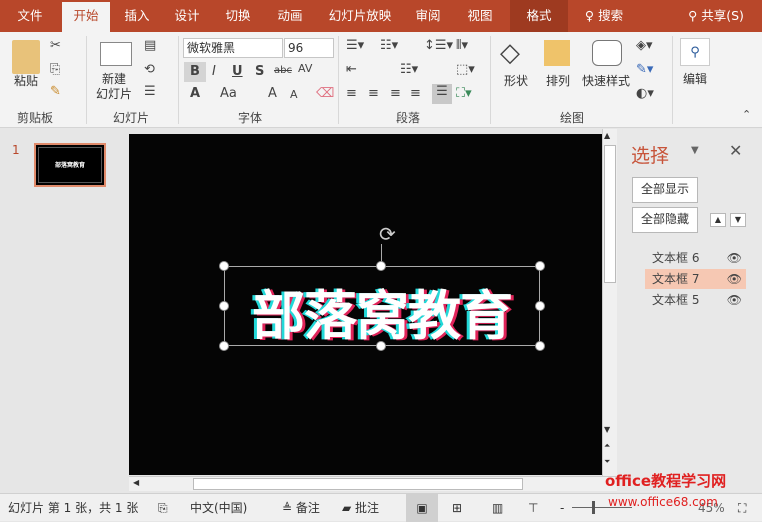  What do you see at coordinates (644, 69) in the screenshot?
I see `shape-outline-icon: ✎▾` at bounding box center [644, 69].